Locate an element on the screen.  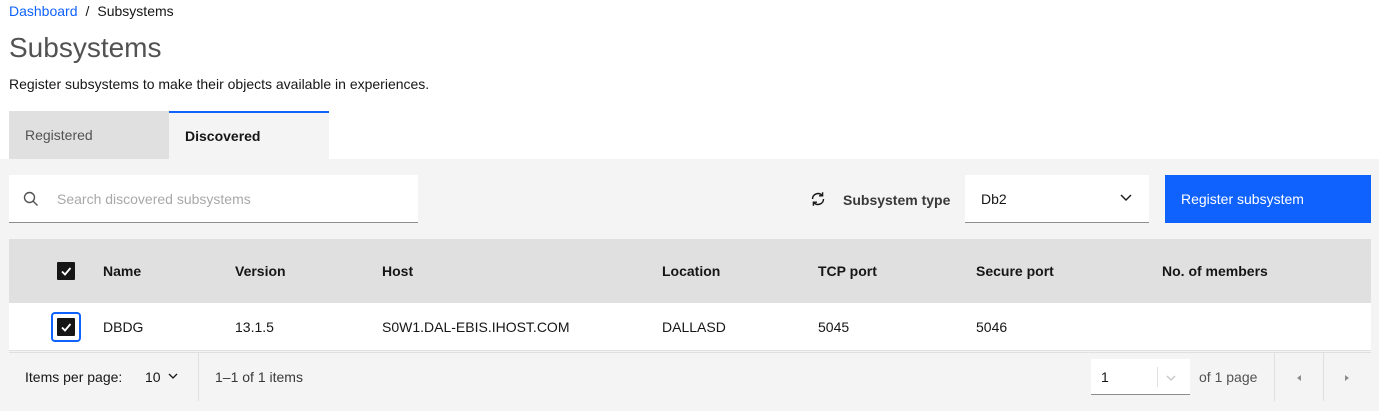
tab-discovered: Discovered is located at coordinates (249, 135).